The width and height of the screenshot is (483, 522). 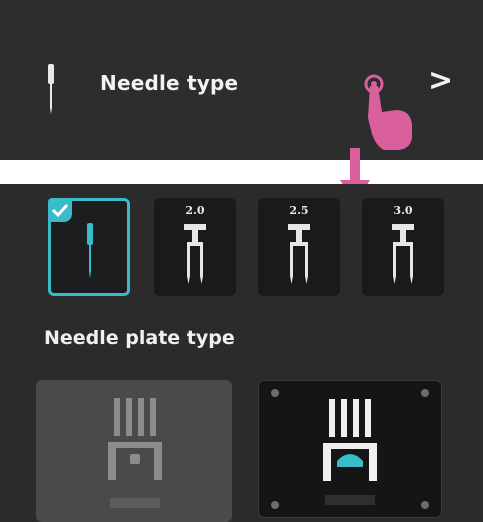 What do you see at coordinates (90, 251) in the screenshot?
I see `single-needle-icon` at bounding box center [90, 251].